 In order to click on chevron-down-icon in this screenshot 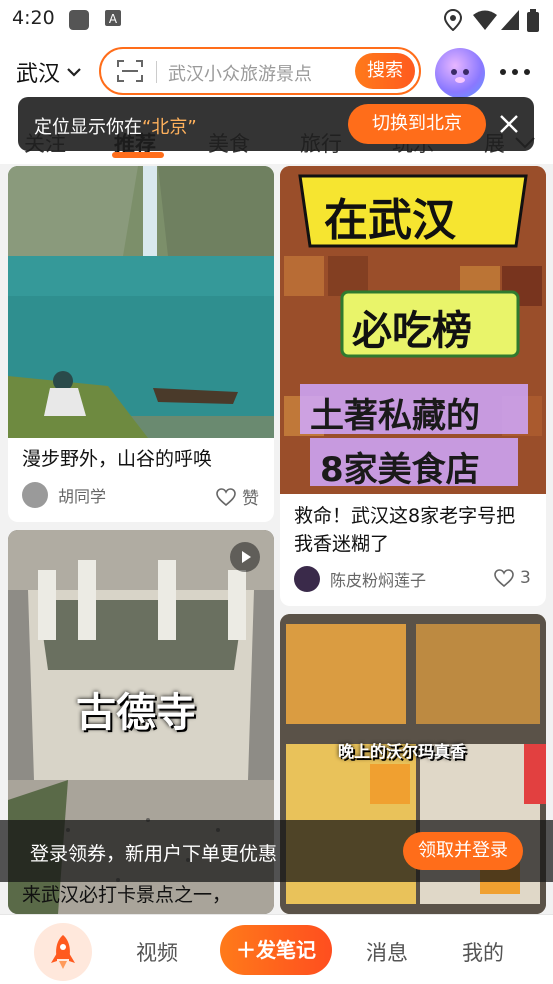, I will do `click(74, 72)`.